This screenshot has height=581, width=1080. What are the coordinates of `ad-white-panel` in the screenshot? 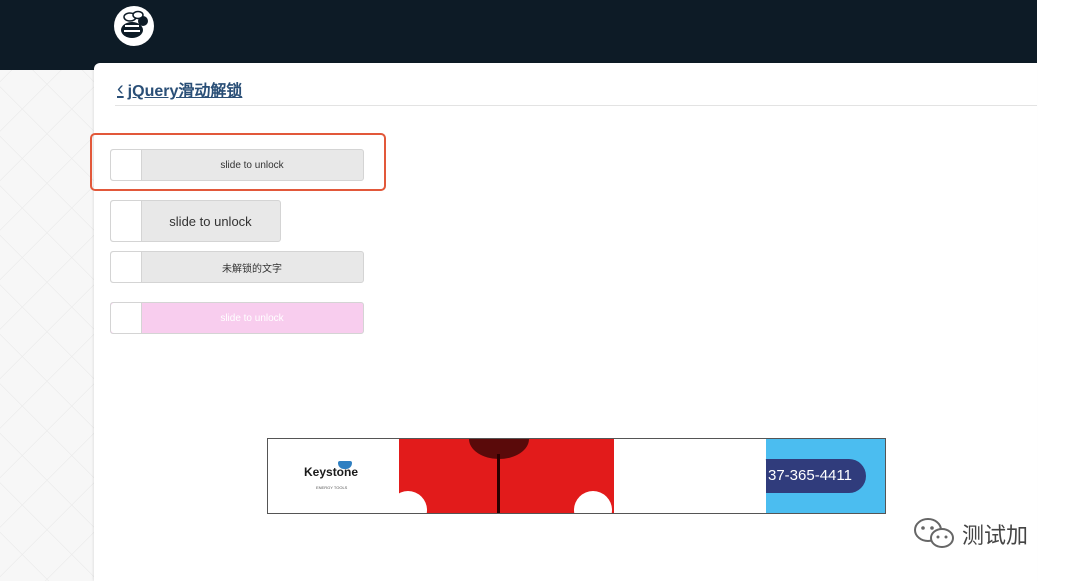 It's located at (742, 476).